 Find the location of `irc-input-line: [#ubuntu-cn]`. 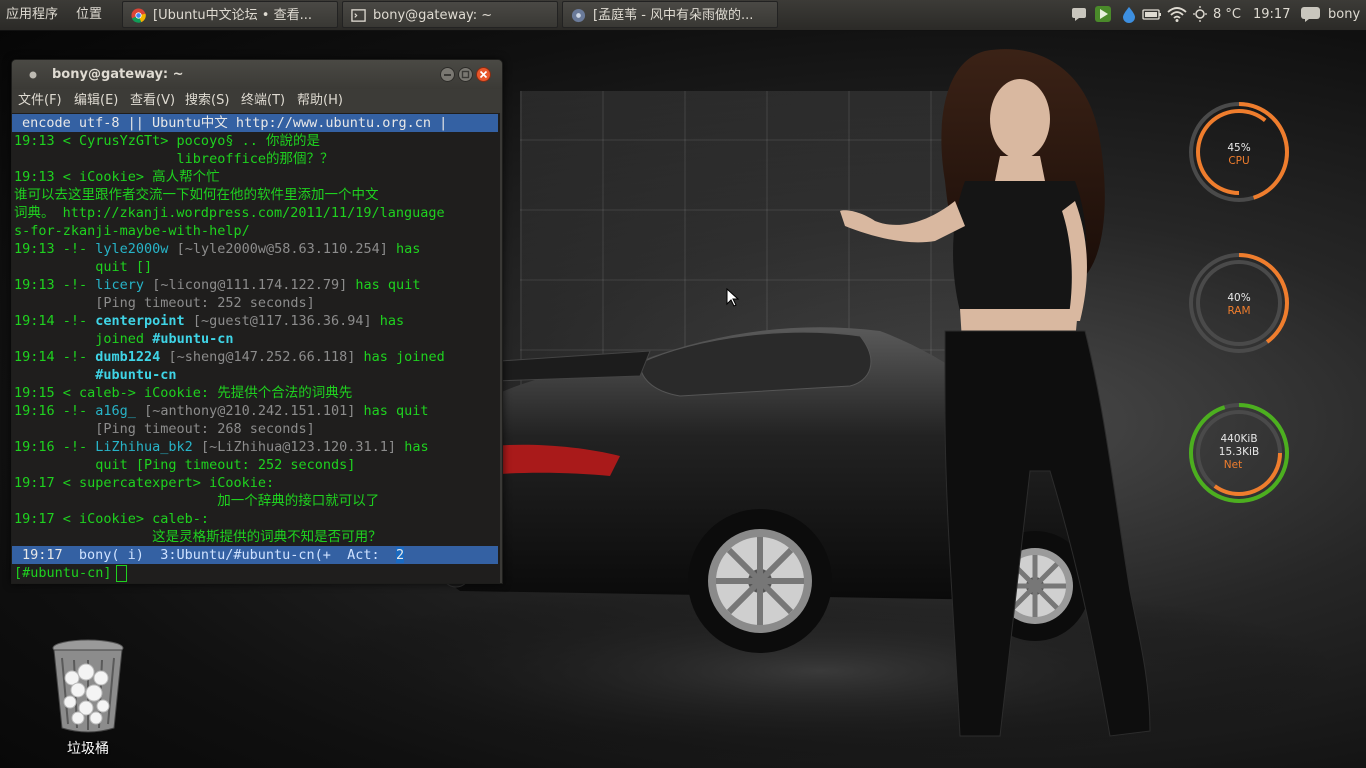

irc-input-line: [#ubuntu-cn] is located at coordinates (70, 573).